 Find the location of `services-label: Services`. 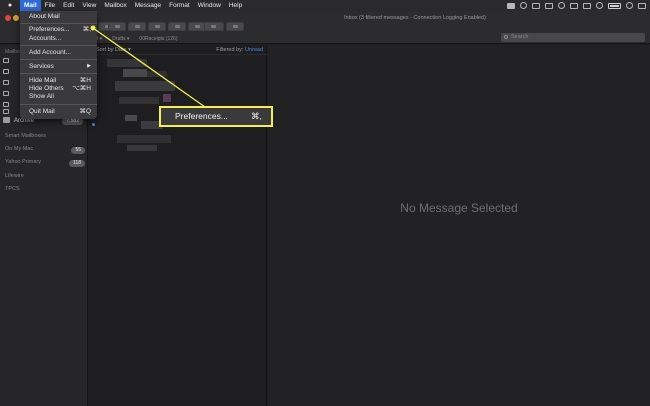

services-label: Services is located at coordinates (41, 66).